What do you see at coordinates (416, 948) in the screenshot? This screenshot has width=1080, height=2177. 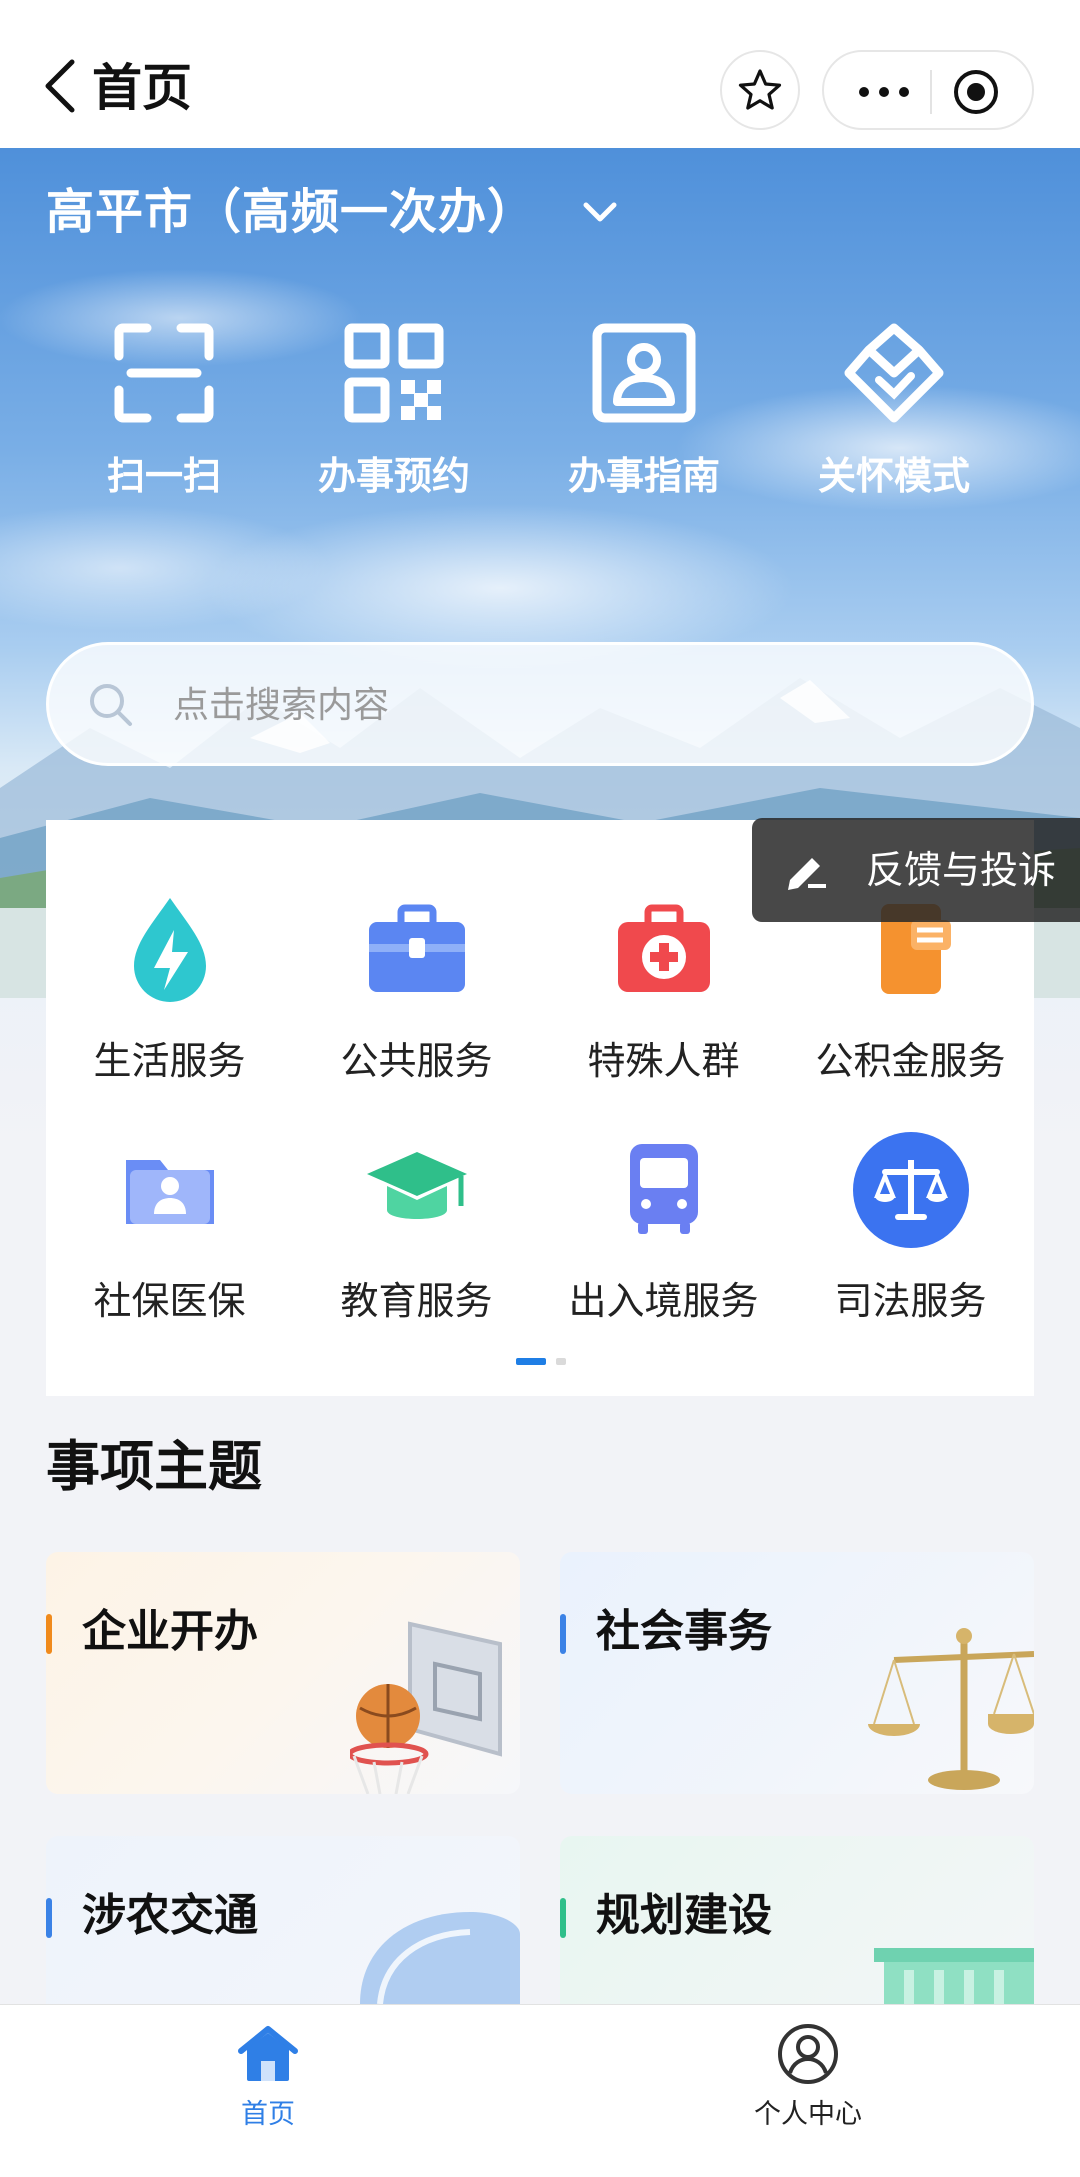 I see `briefcase-icon` at bounding box center [416, 948].